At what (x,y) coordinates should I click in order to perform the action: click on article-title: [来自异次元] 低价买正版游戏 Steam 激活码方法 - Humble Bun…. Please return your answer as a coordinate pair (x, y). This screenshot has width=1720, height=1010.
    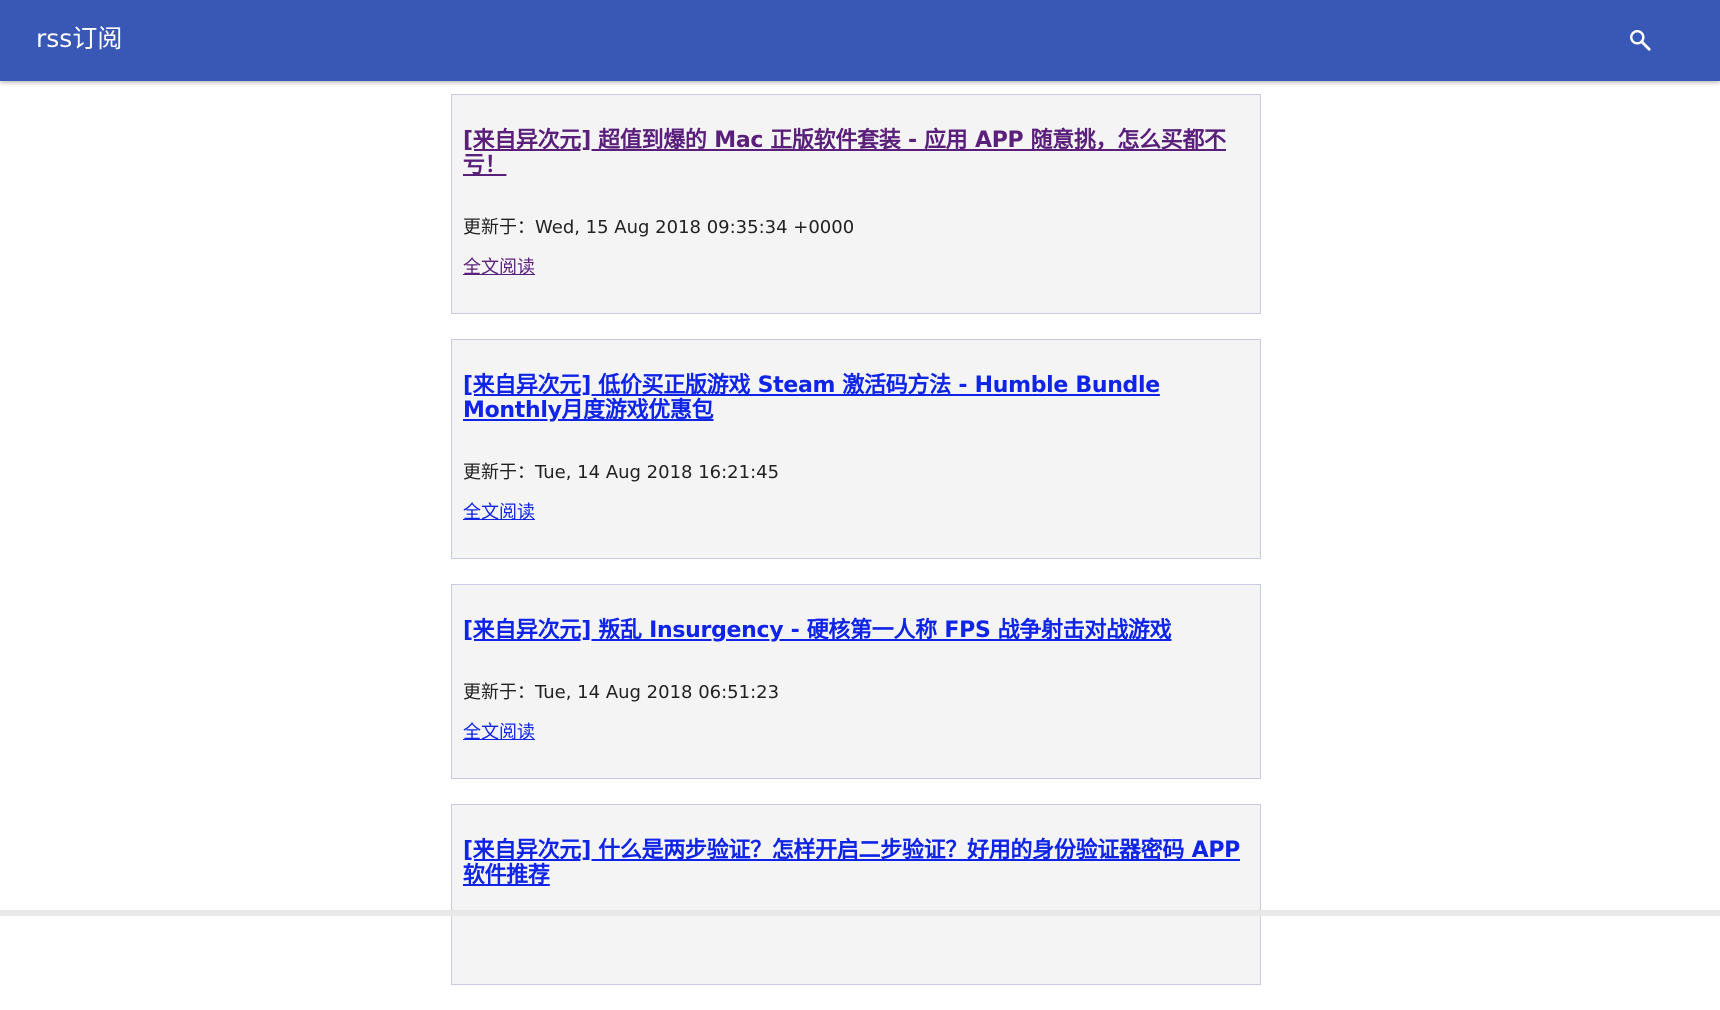
    Looking at the image, I should click on (856, 381).